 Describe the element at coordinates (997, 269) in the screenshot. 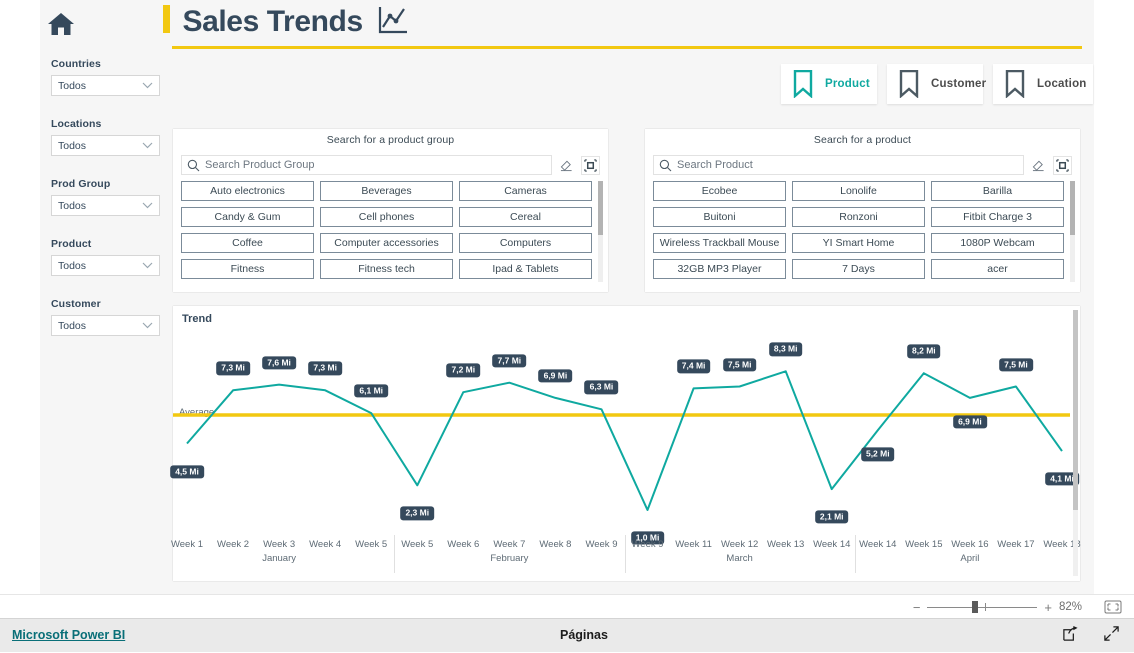

I see `product-tile: acer` at that location.